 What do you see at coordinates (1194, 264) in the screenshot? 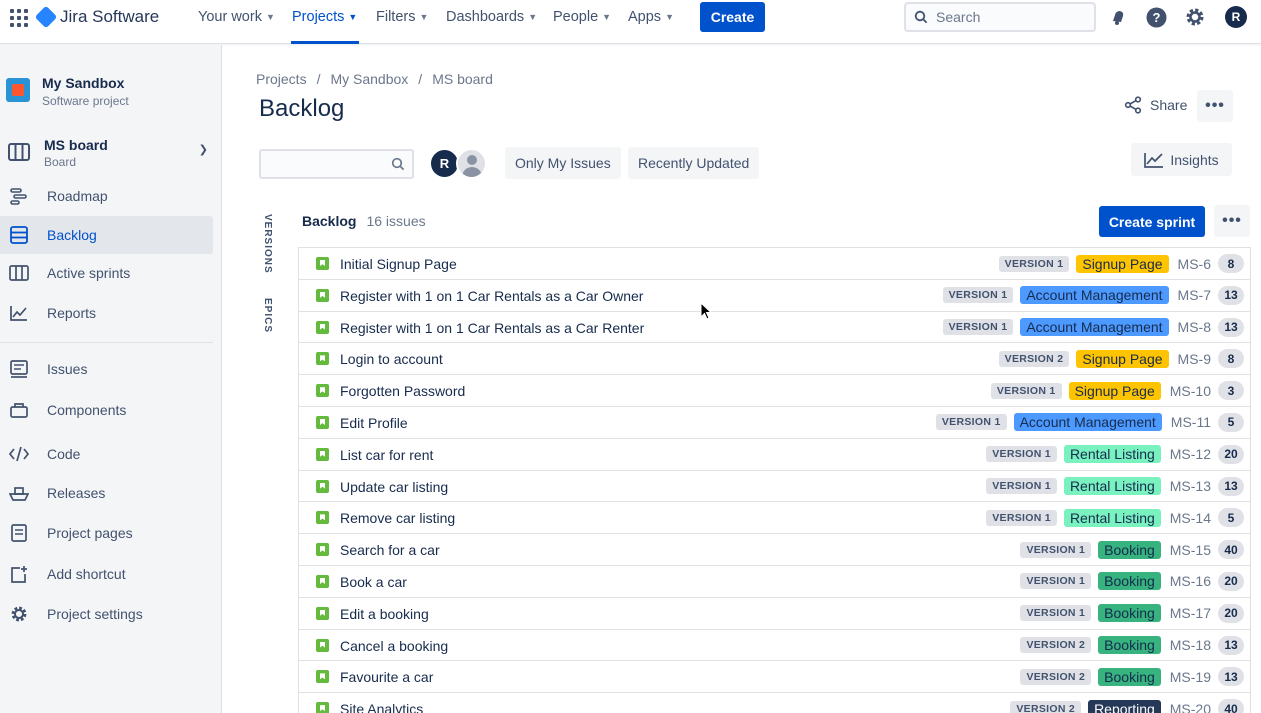
I see `issue-key: MS-6` at bounding box center [1194, 264].